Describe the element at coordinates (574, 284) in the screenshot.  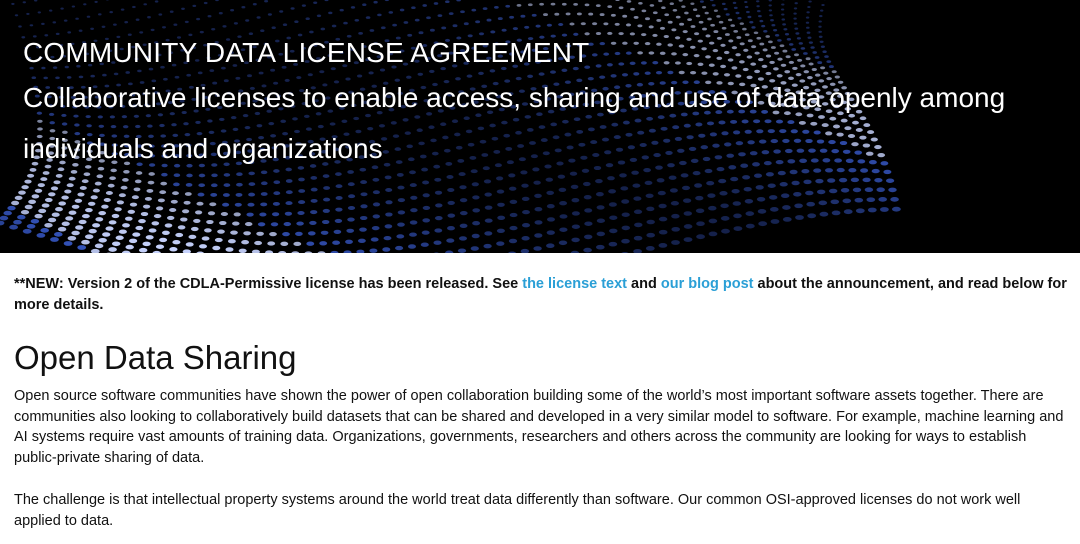
I see `license-text-link: the license text` at that location.